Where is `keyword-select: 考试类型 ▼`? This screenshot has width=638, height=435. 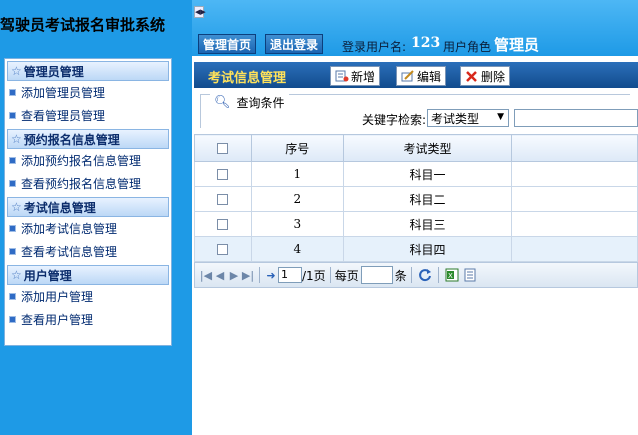 keyword-select: 考试类型 ▼ is located at coordinates (468, 118).